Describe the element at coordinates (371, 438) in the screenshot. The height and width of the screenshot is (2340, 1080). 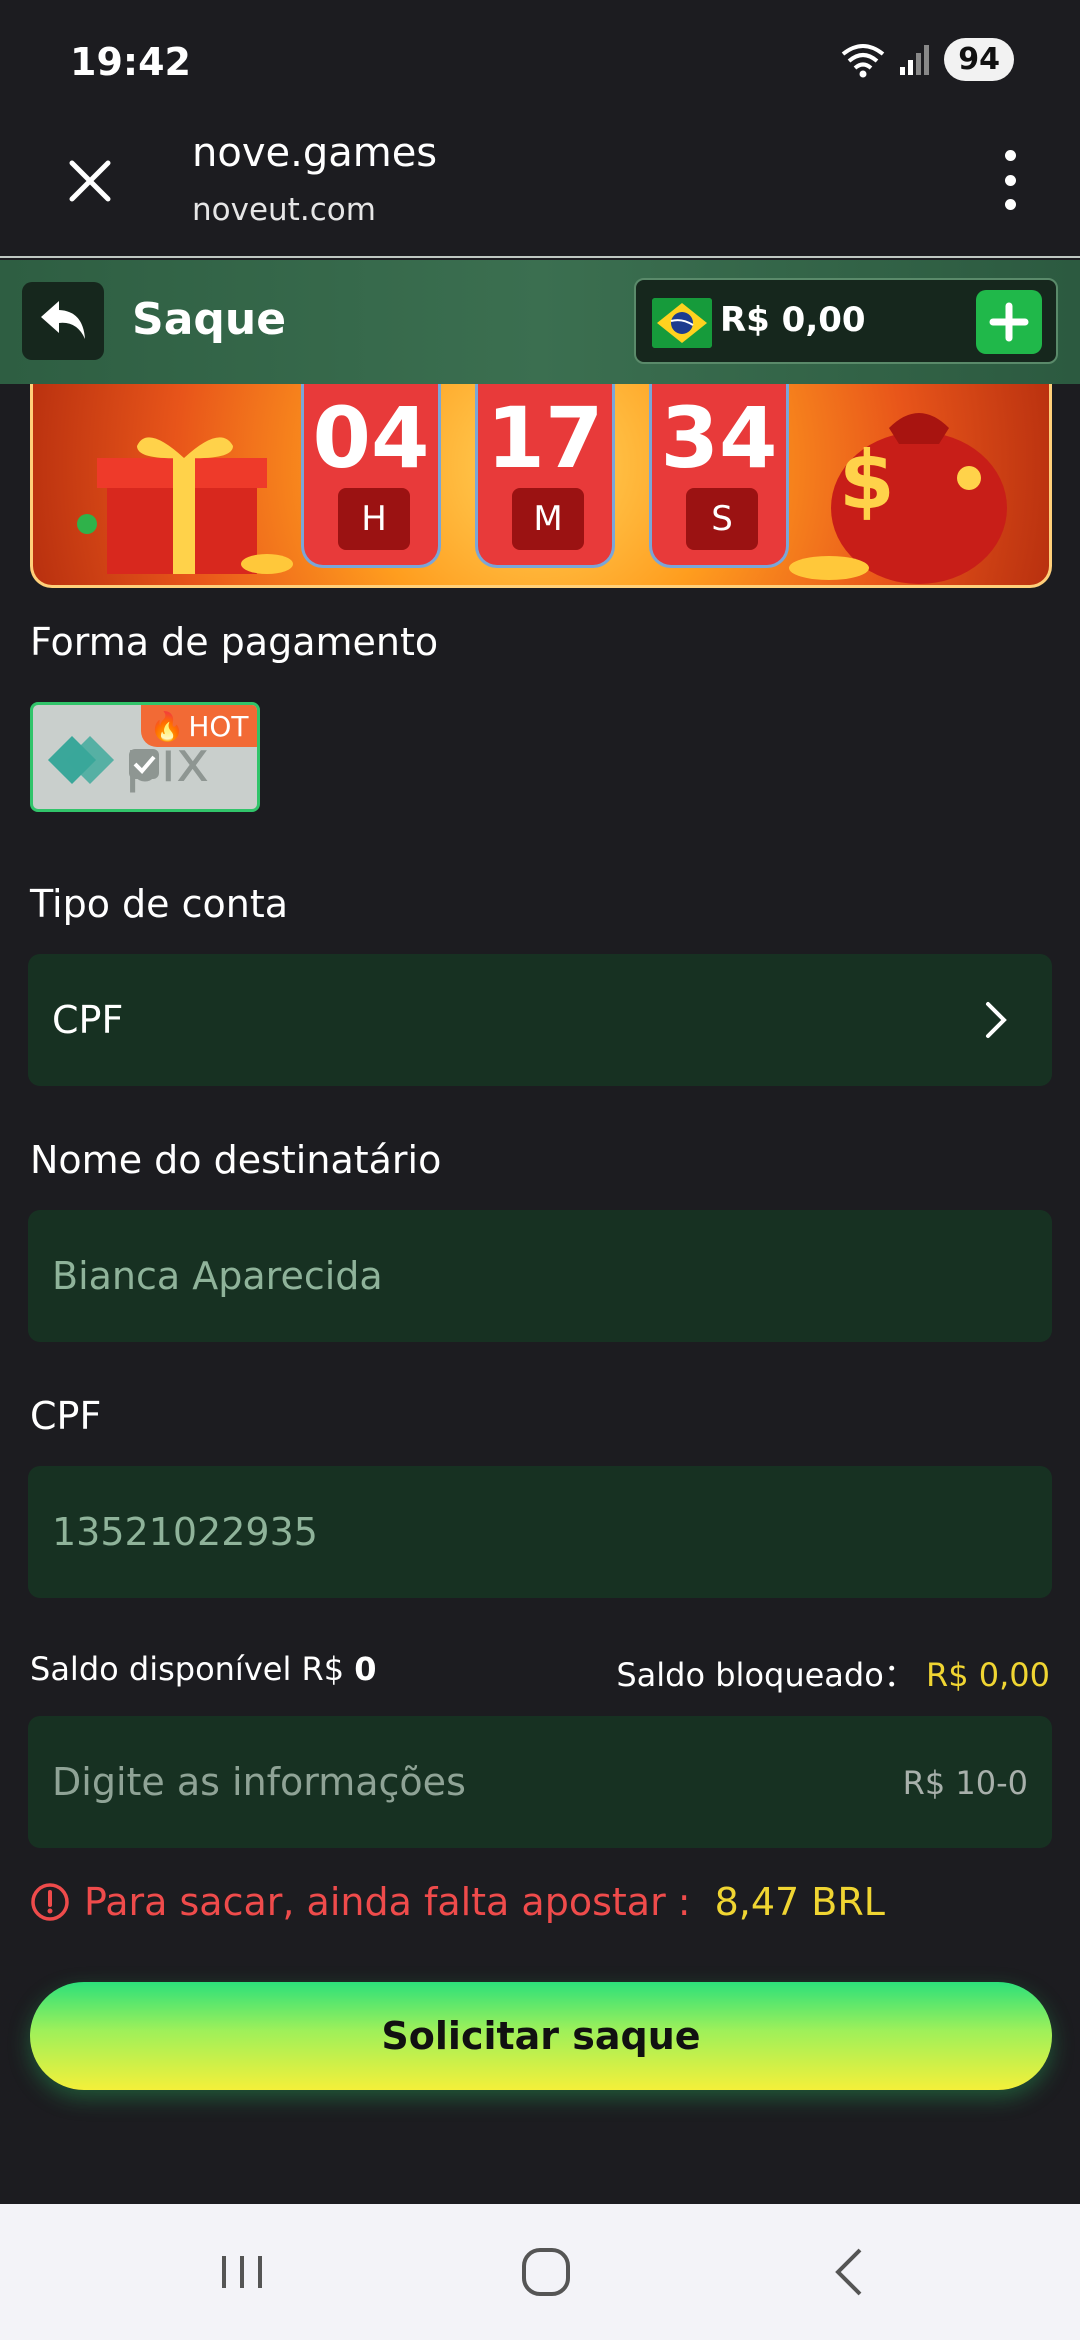
I see `countdown-hours-value: 04` at that location.